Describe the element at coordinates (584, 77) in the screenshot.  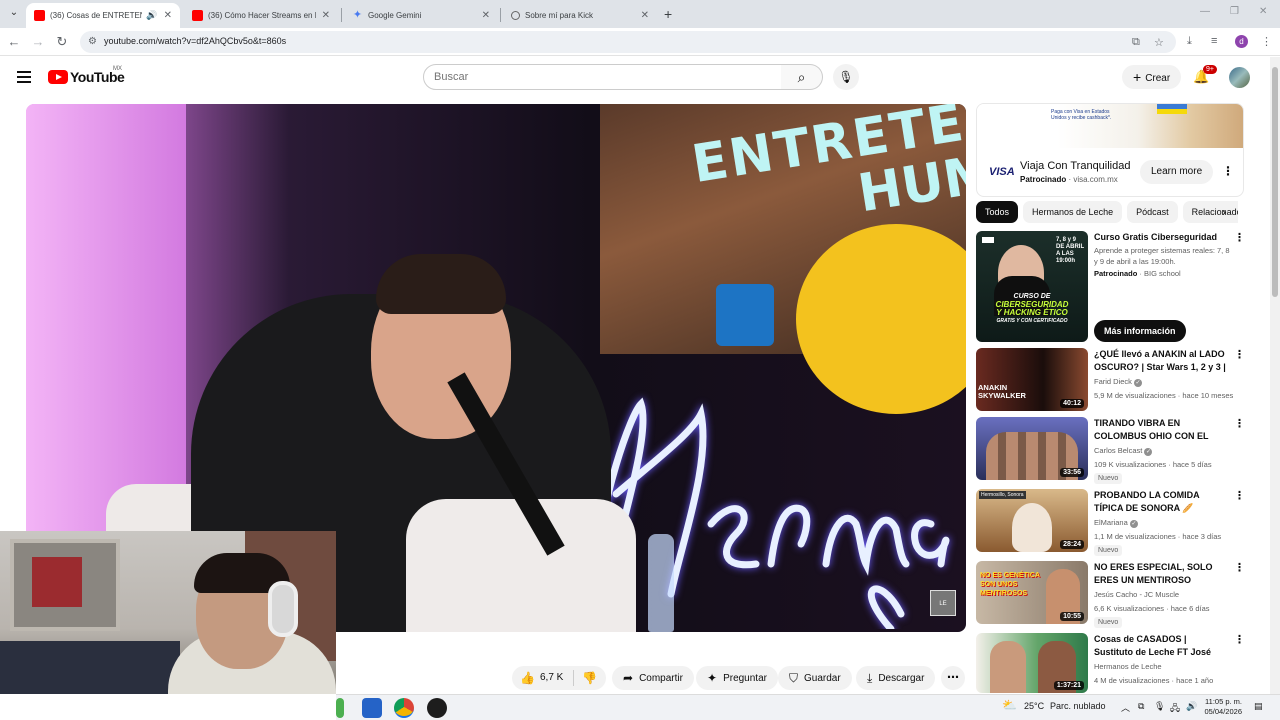
I see `search-input` at that location.